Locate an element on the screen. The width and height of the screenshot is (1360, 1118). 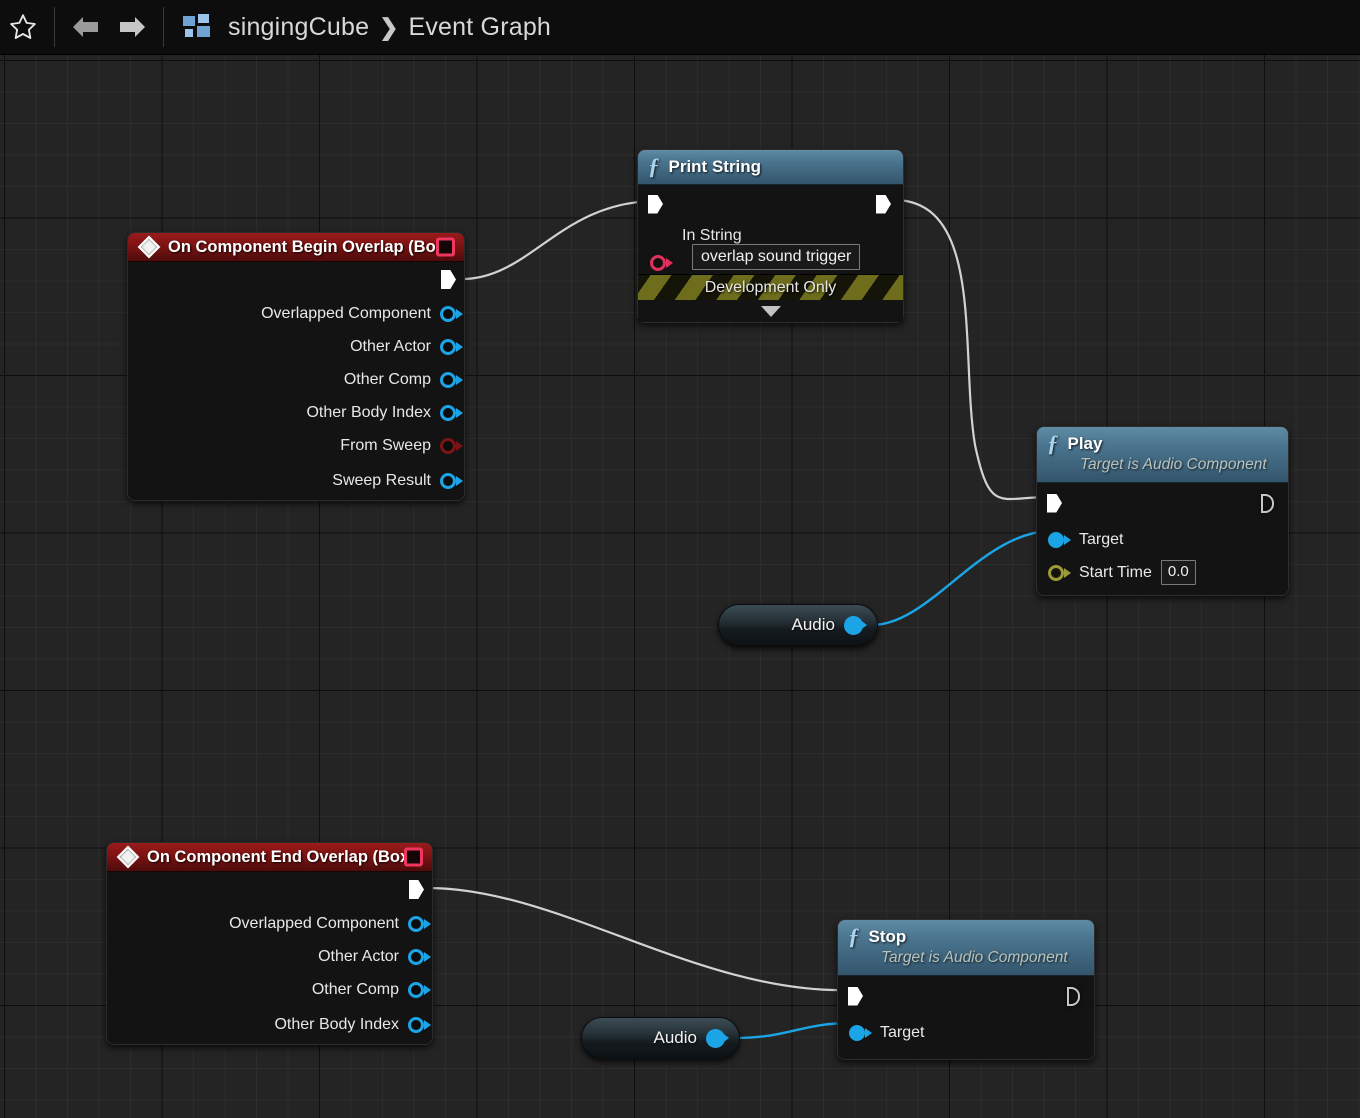
node-audio-variable-top: Audio is located at coordinates (798, 625).